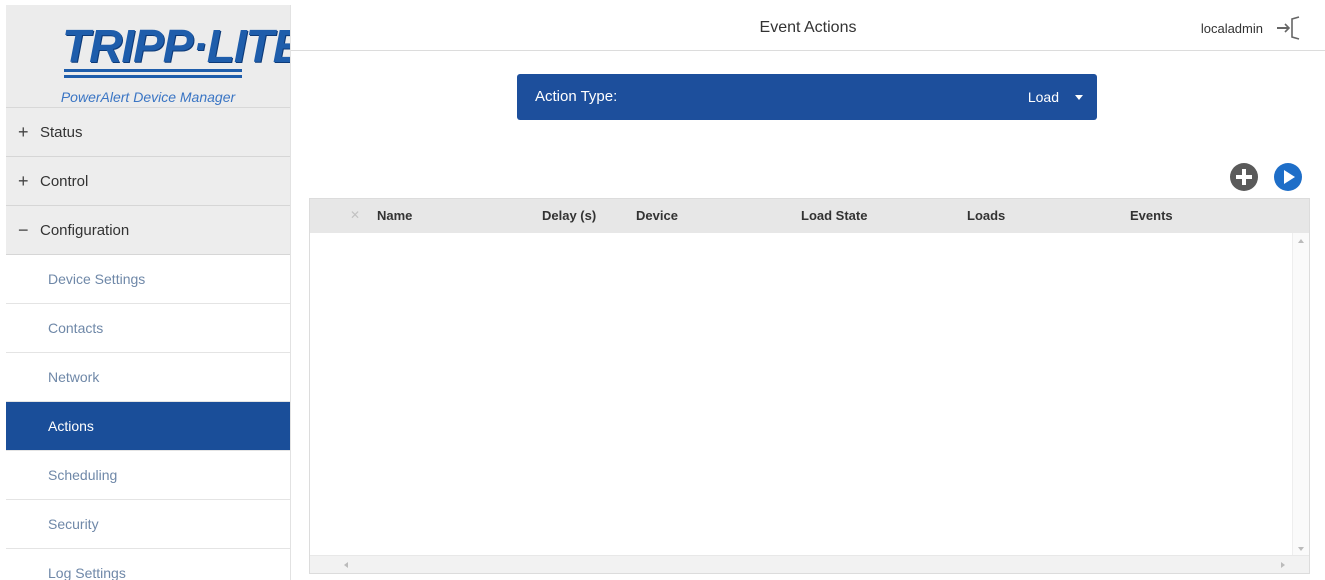  I want to click on nav-item-actions: Actions, so click(148, 426).